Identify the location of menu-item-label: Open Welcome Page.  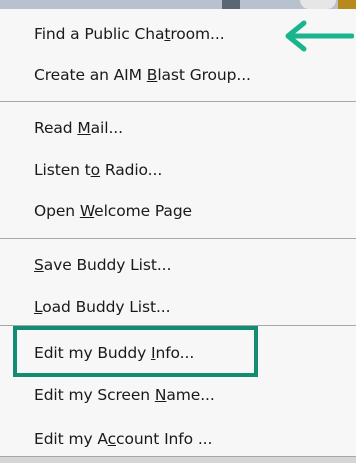
(113, 211).